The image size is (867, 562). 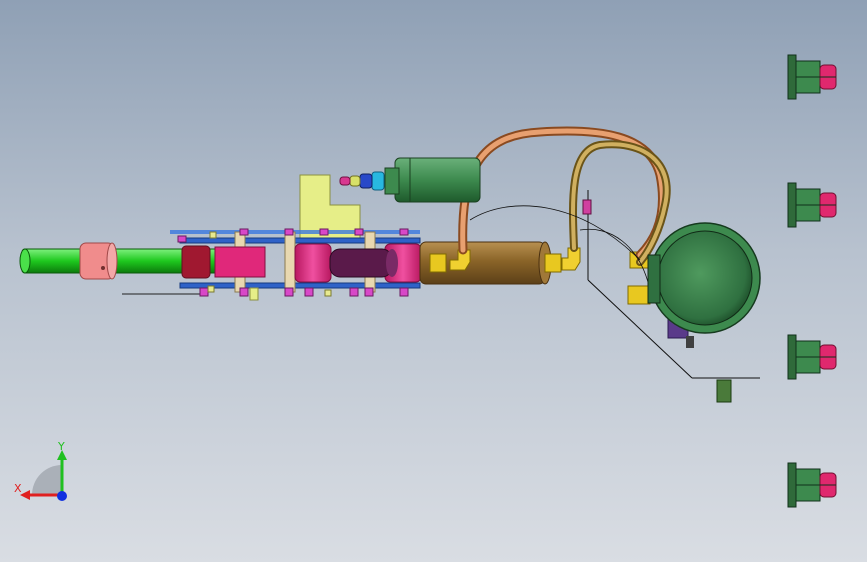 I want to click on coordinate-triad-icon: Y X, so click(x=40, y=470).